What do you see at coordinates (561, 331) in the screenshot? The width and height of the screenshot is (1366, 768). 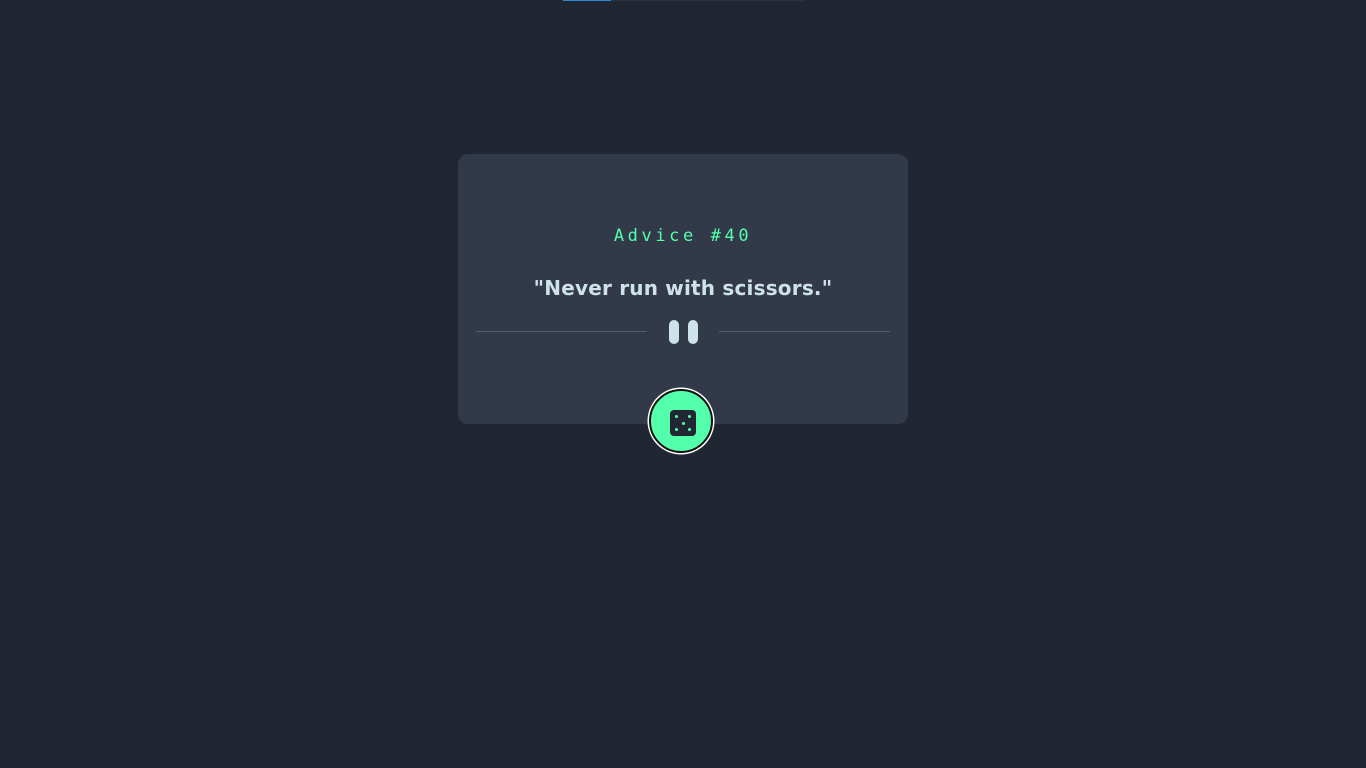 I see `divider-line-left` at bounding box center [561, 331].